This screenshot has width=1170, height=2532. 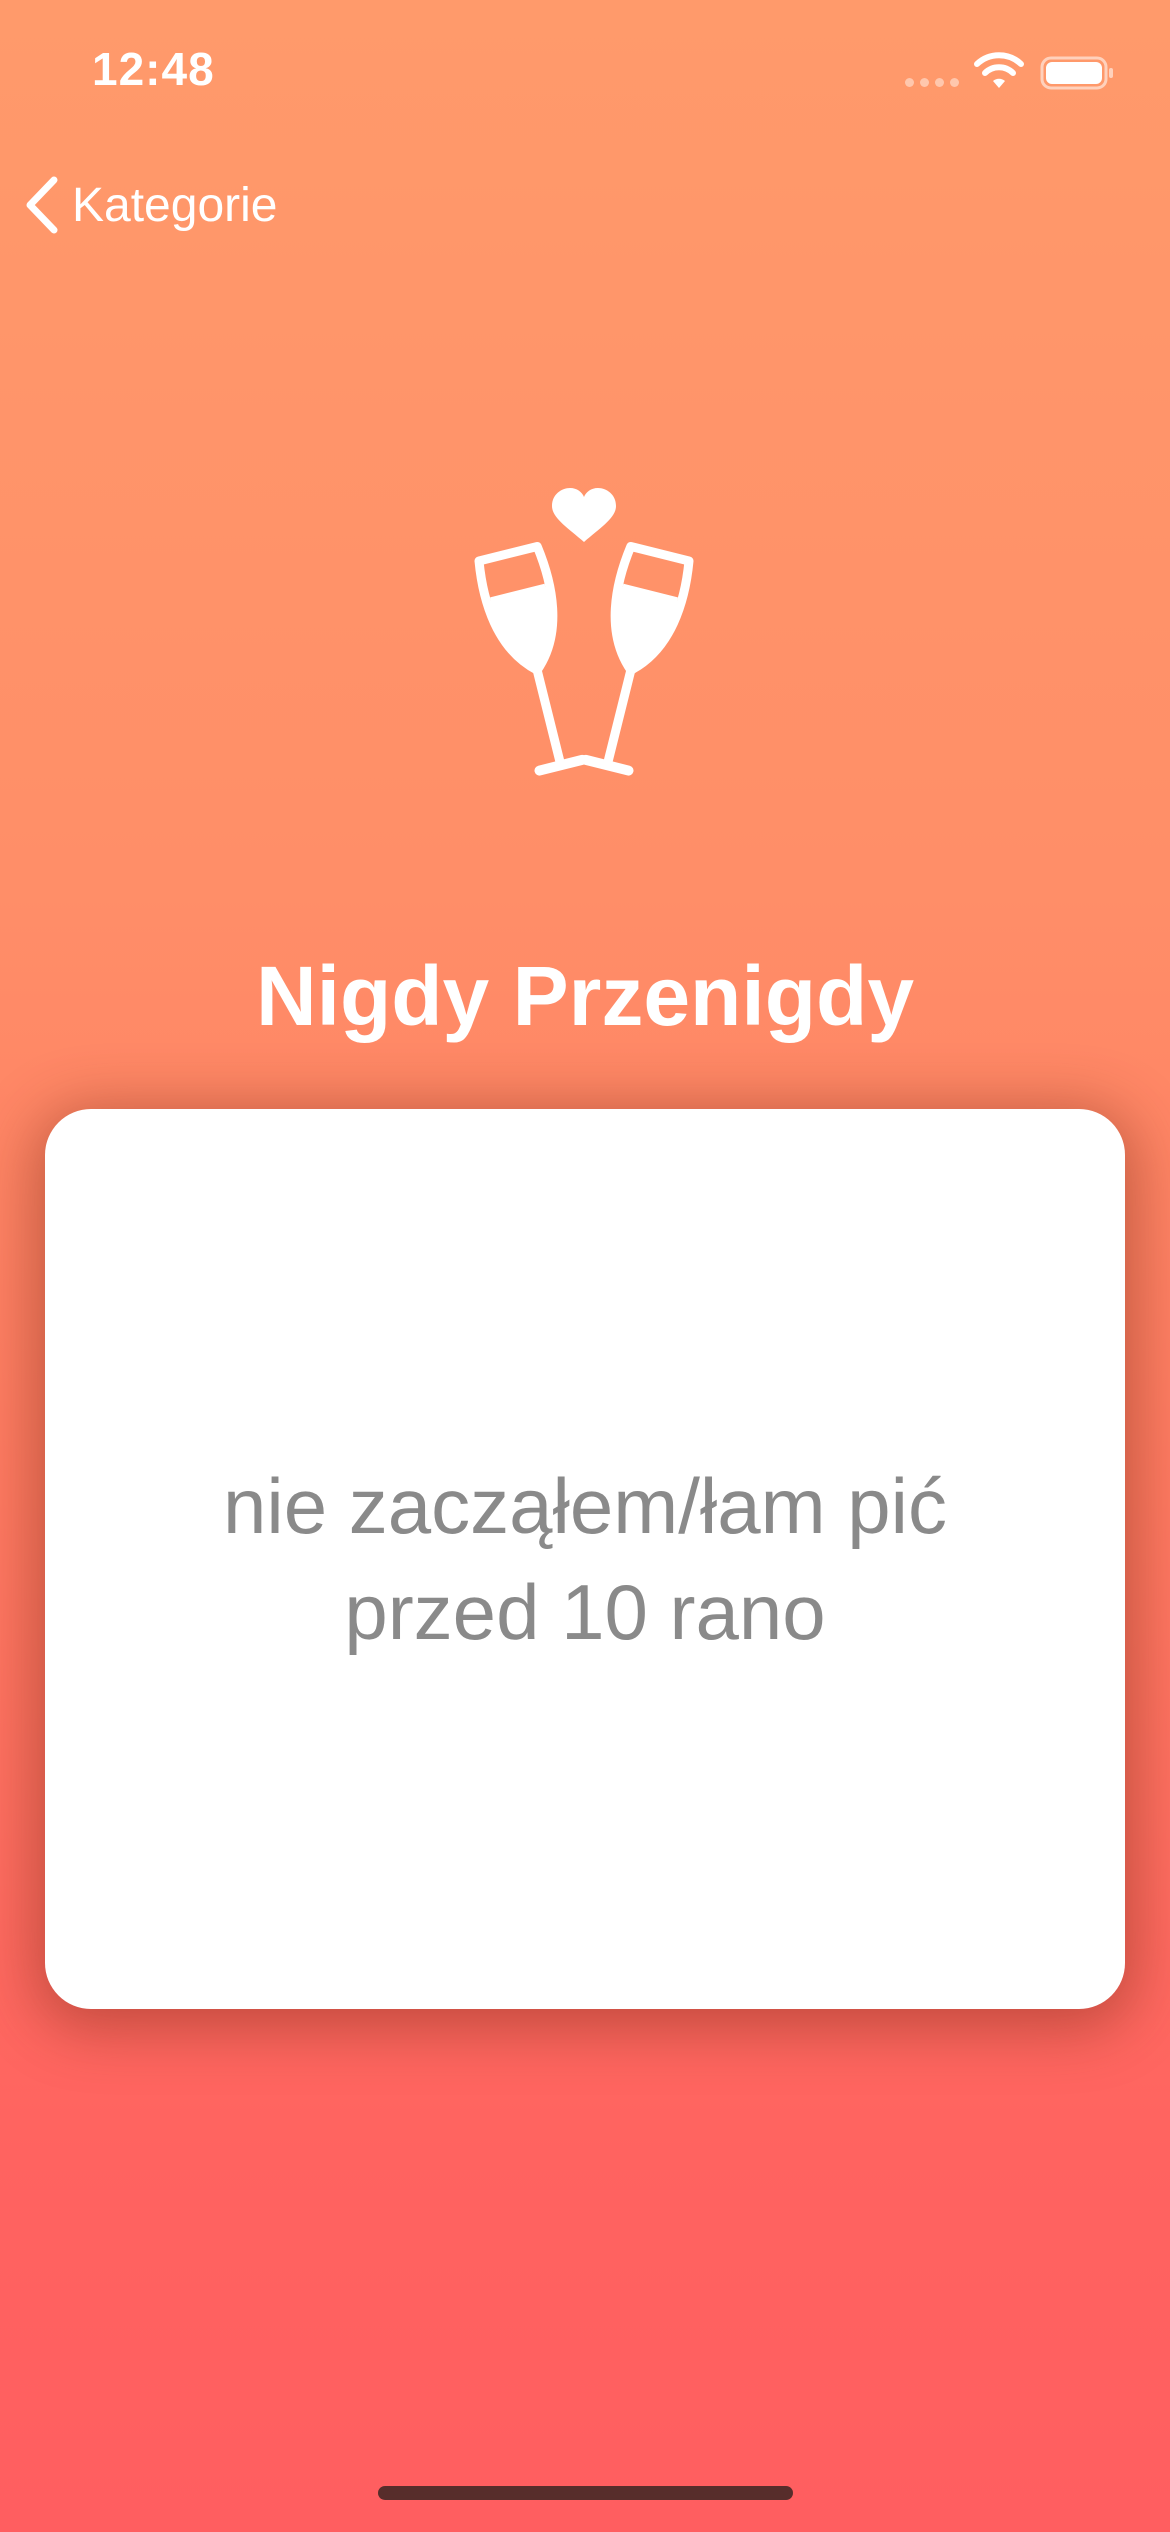 I want to click on home-indicator, so click(x=585, y=2493).